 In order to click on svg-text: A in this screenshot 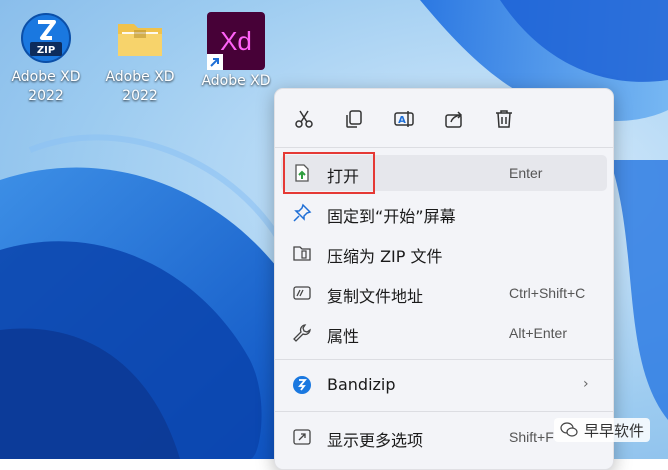, I will do `click(402, 120)`.